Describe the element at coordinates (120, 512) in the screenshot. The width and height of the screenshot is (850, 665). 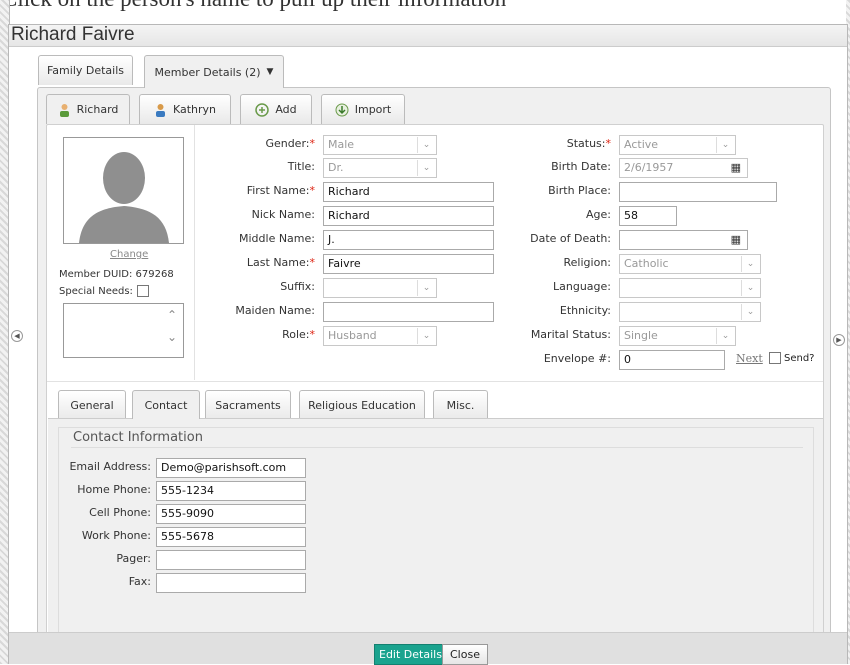
I see `cell-phone-label: Cell Phone:` at that location.